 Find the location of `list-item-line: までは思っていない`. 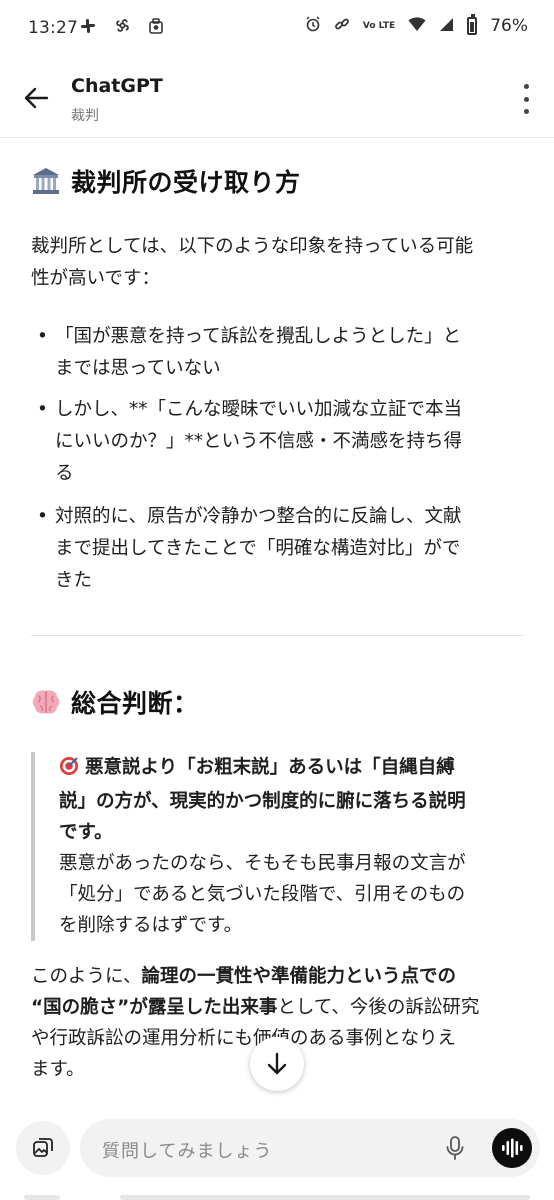

list-item-line: までは思っていない is located at coordinates (138, 368).